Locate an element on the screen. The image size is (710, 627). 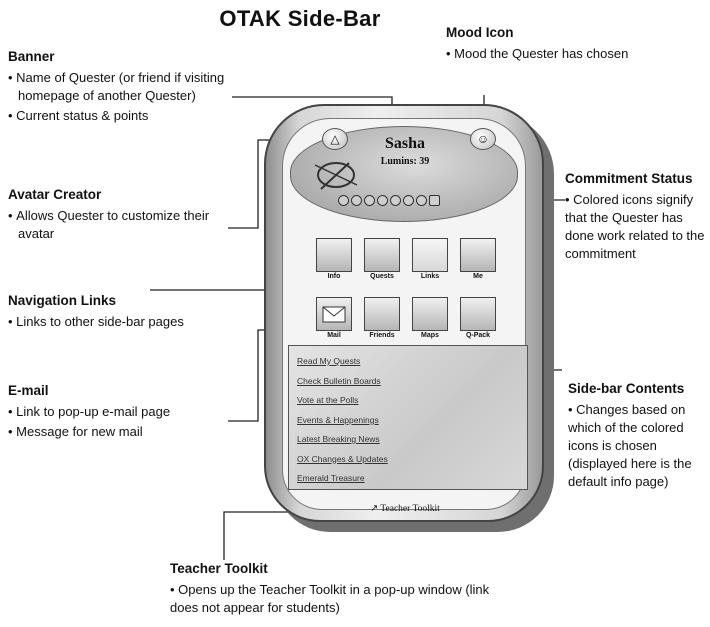
nav-maps: Maps is located at coordinates (430, 318).